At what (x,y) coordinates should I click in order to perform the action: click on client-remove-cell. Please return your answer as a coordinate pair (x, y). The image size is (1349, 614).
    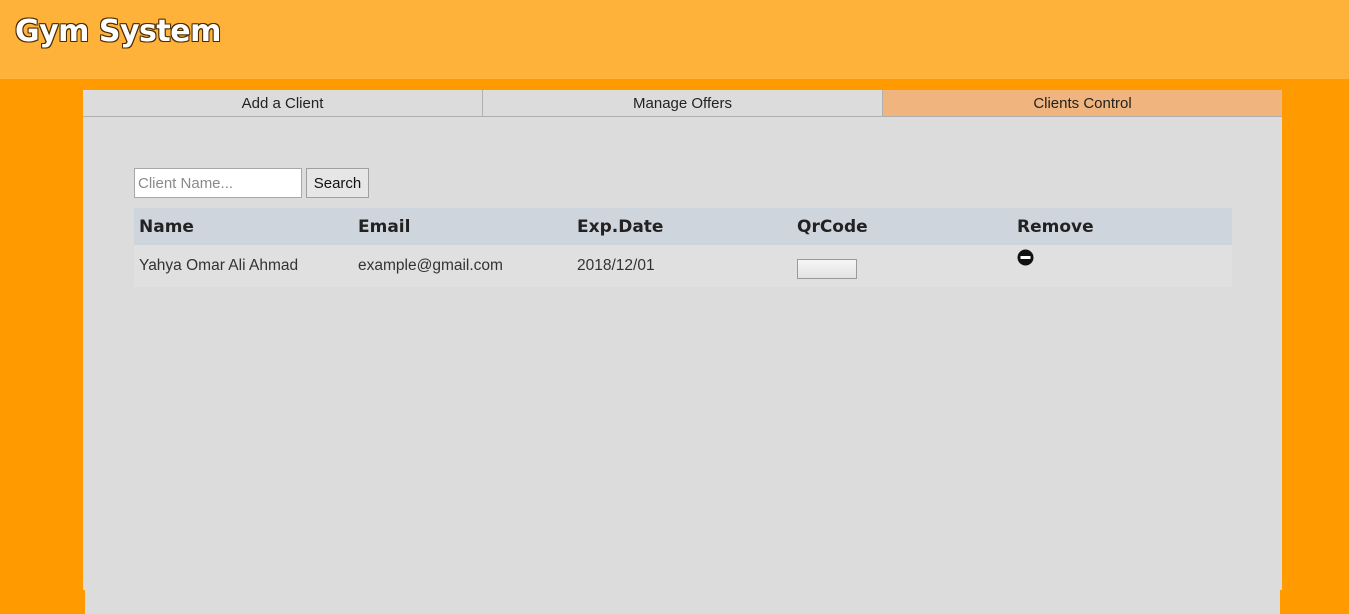
    Looking at the image, I should click on (1122, 266).